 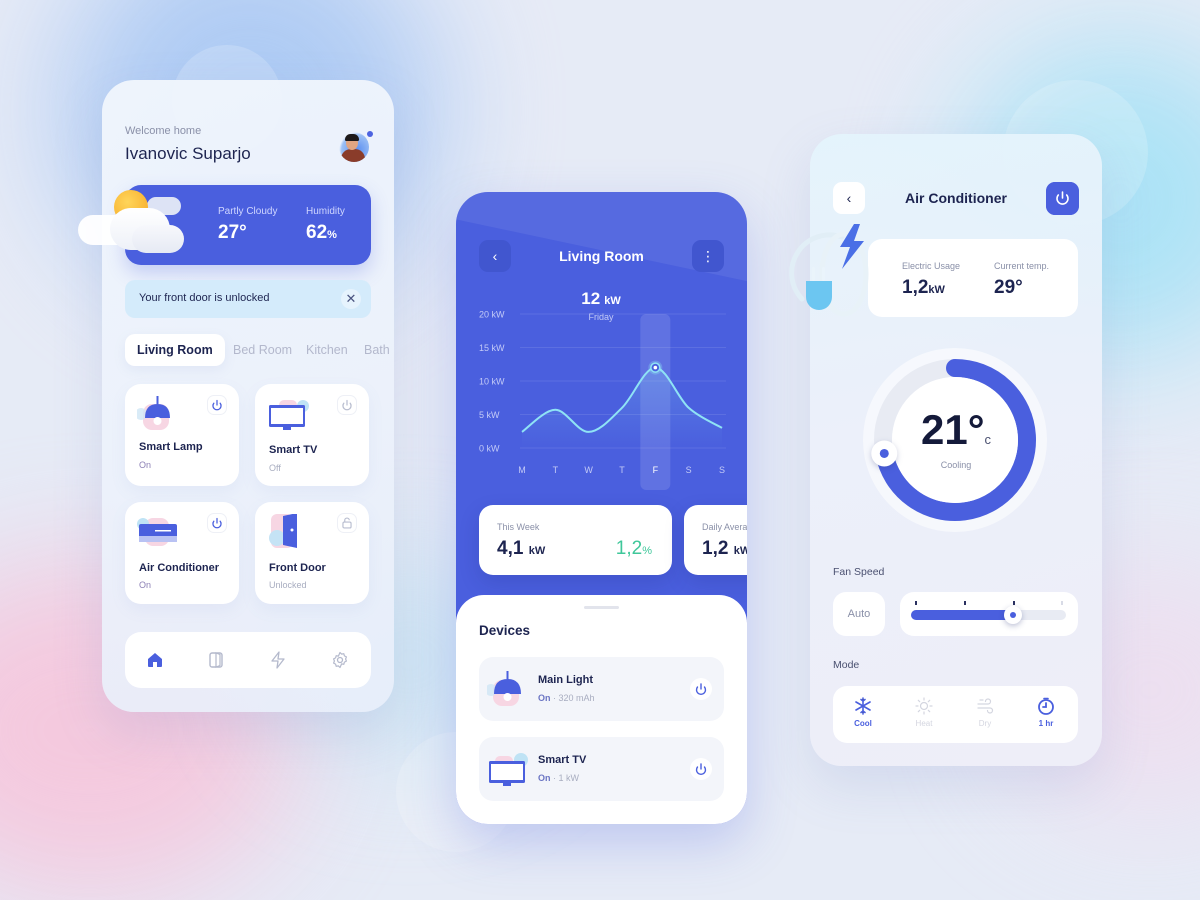 I want to click on device-name: Air Conditioner, so click(x=179, y=568).